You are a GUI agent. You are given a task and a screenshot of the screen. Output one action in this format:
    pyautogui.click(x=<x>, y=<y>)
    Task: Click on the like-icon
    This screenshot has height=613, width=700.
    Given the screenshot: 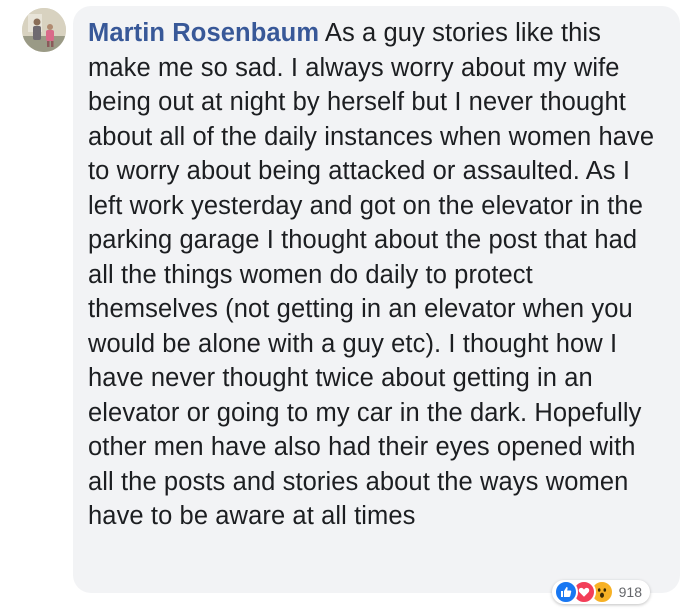 What is the action you would take?
    pyautogui.click(x=565, y=592)
    